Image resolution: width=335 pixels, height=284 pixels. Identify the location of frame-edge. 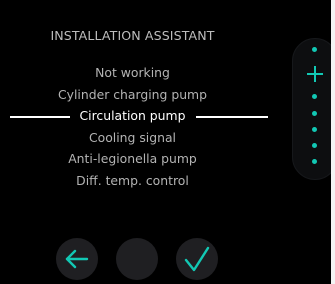
(333, 142).